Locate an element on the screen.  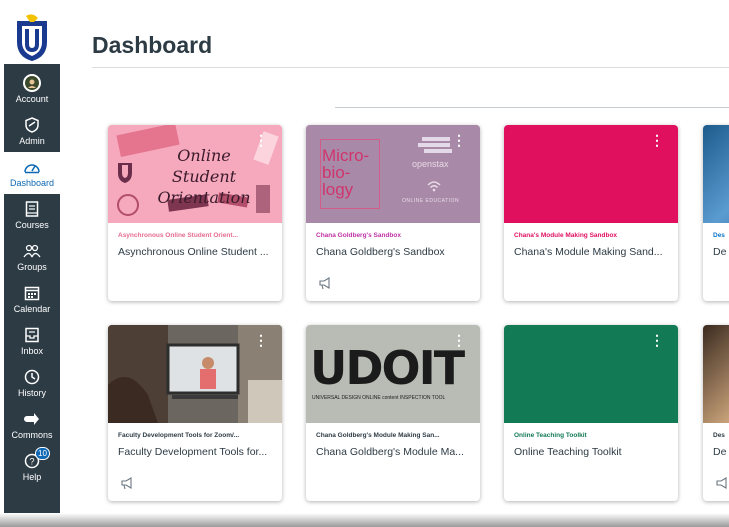
nav-help: ? 10 Help is located at coordinates (32, 467).